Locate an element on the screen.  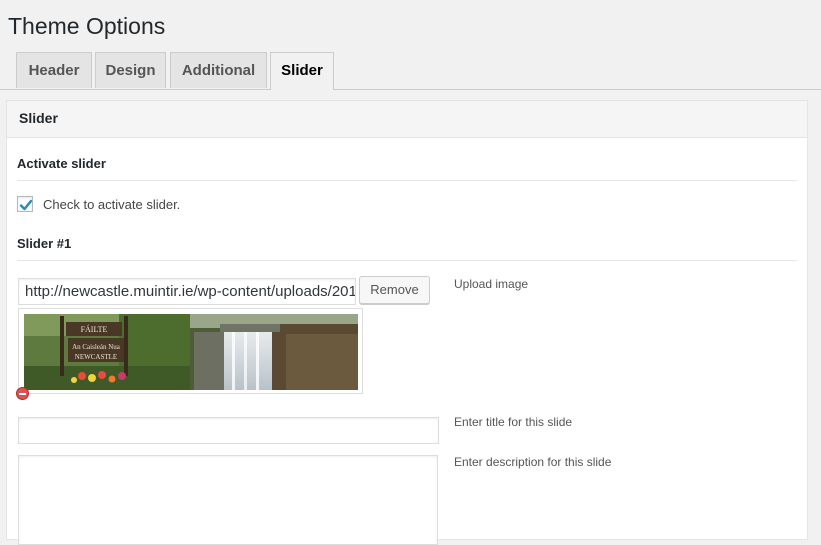
sign-text: An Caisleán Nua is located at coordinates (96, 347).